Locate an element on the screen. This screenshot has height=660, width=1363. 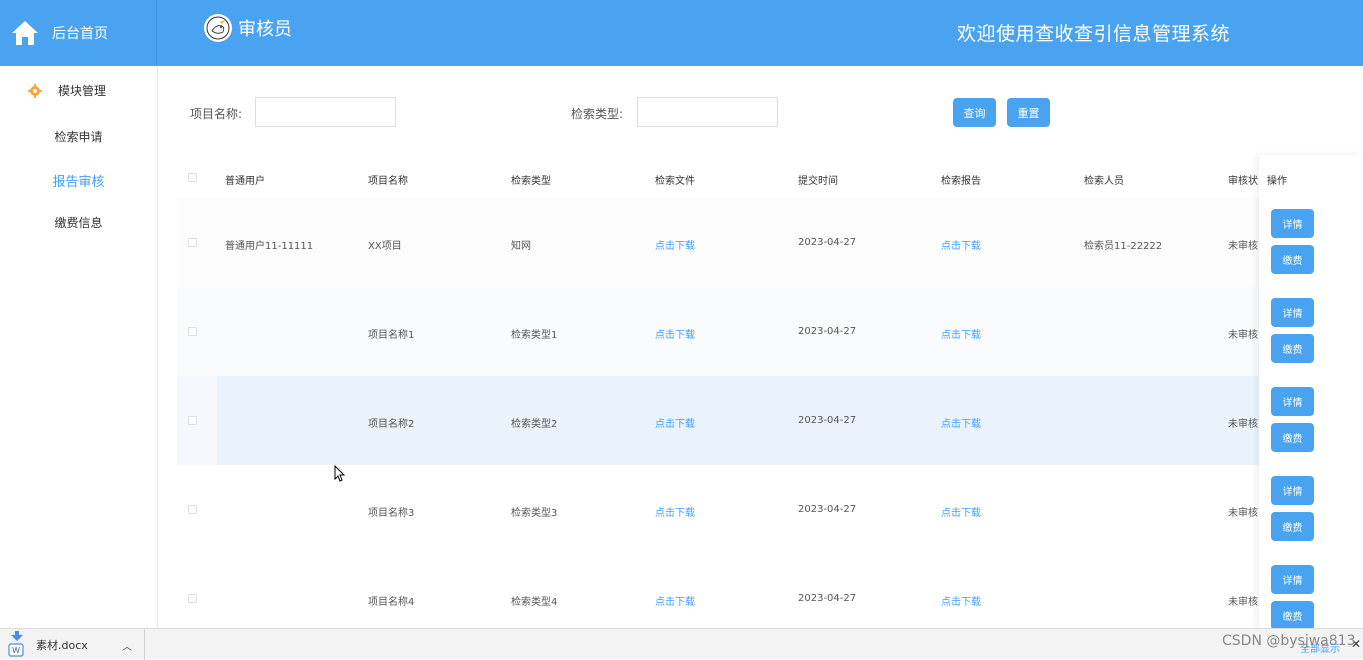
column-header-project: 项目名称 is located at coordinates (388, 181).